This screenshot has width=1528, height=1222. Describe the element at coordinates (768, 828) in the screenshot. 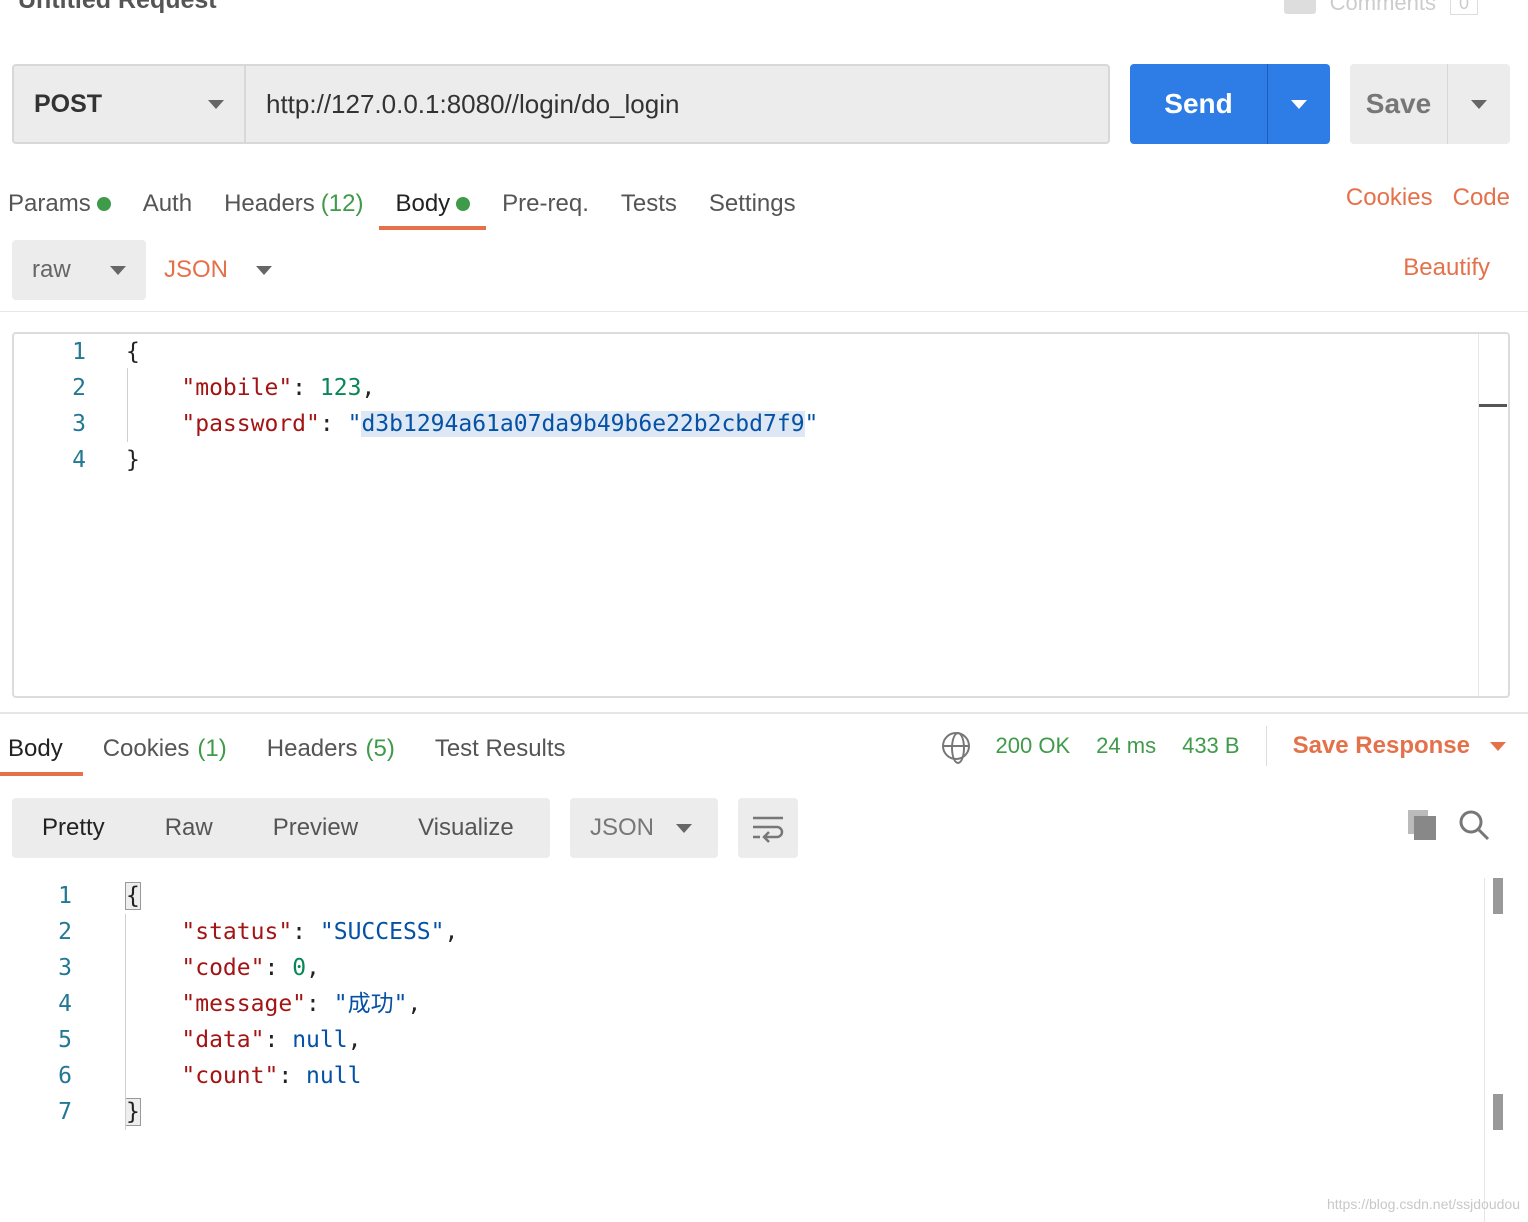

I see `wrap-lines-button` at that location.